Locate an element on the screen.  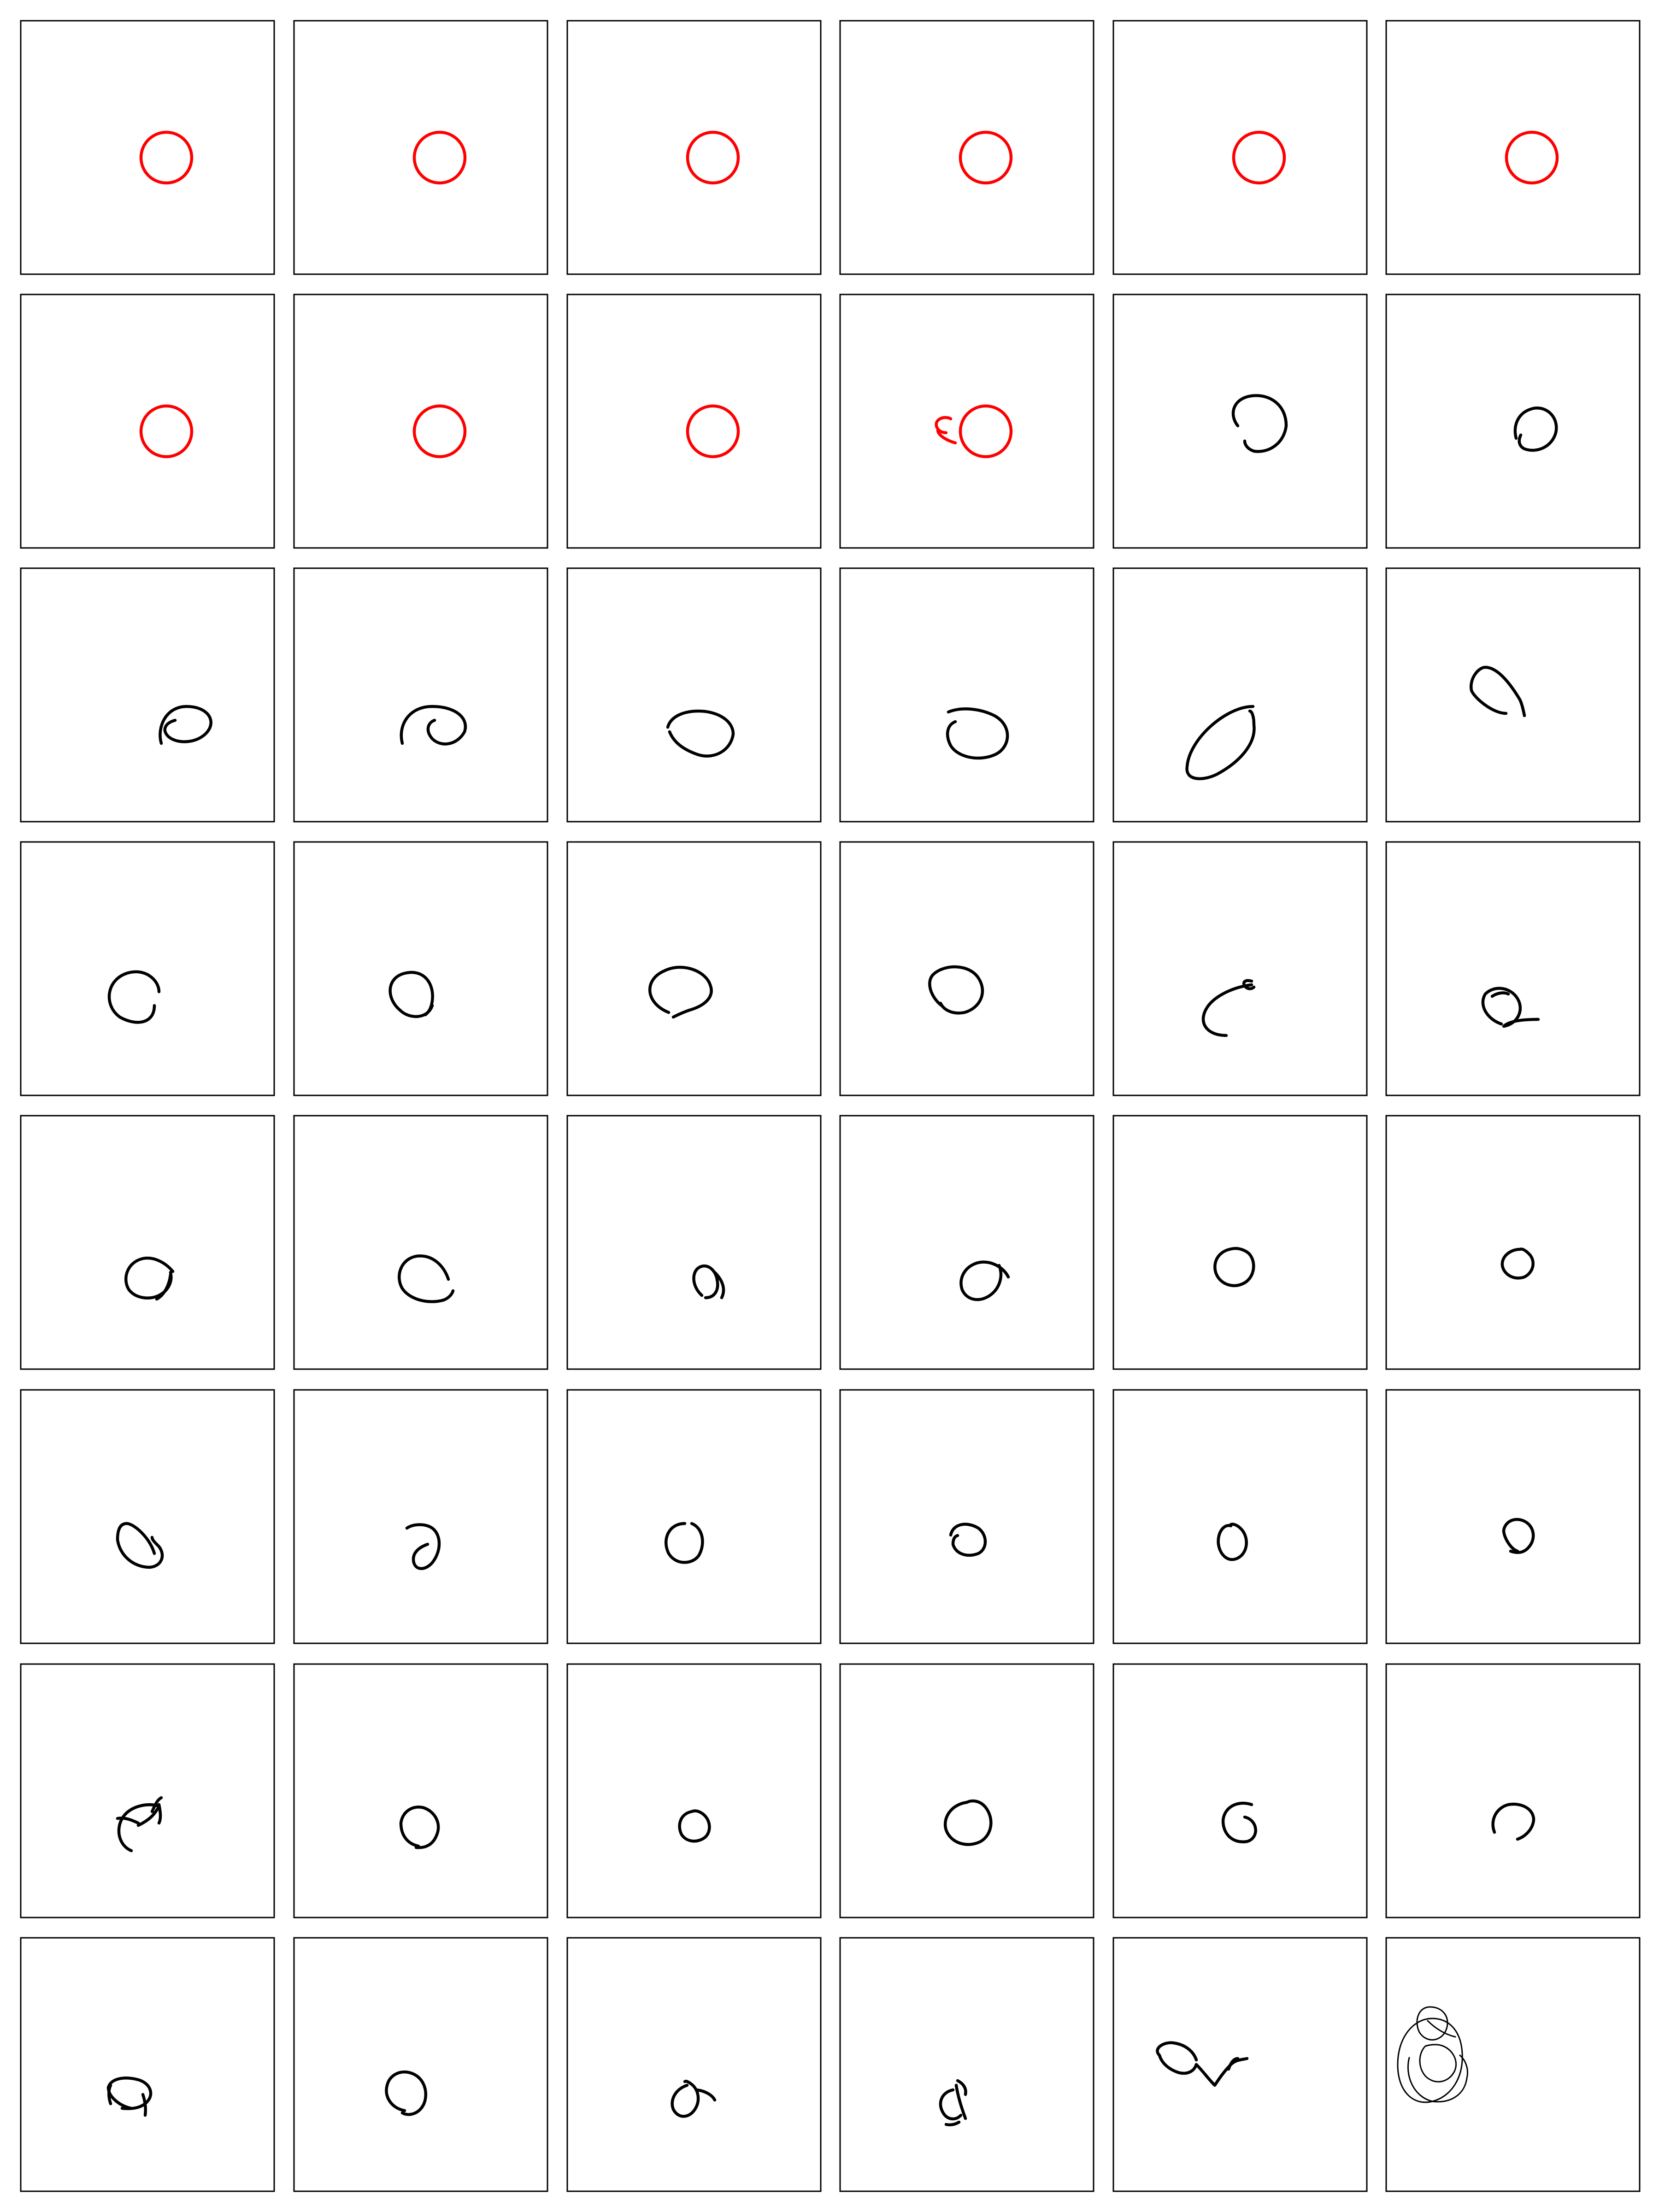
drawing-cell-r2-c2 is located at coordinates (420, 421).